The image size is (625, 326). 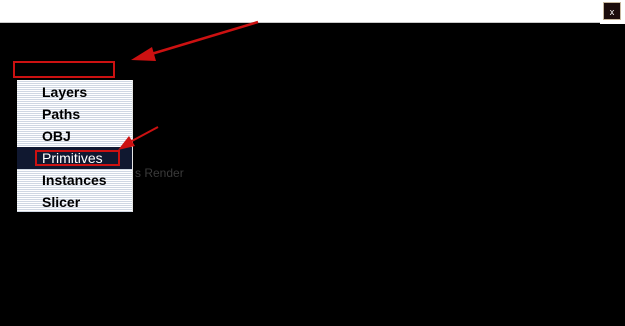 I want to click on menu-item-paths: Paths, so click(x=74, y=114).